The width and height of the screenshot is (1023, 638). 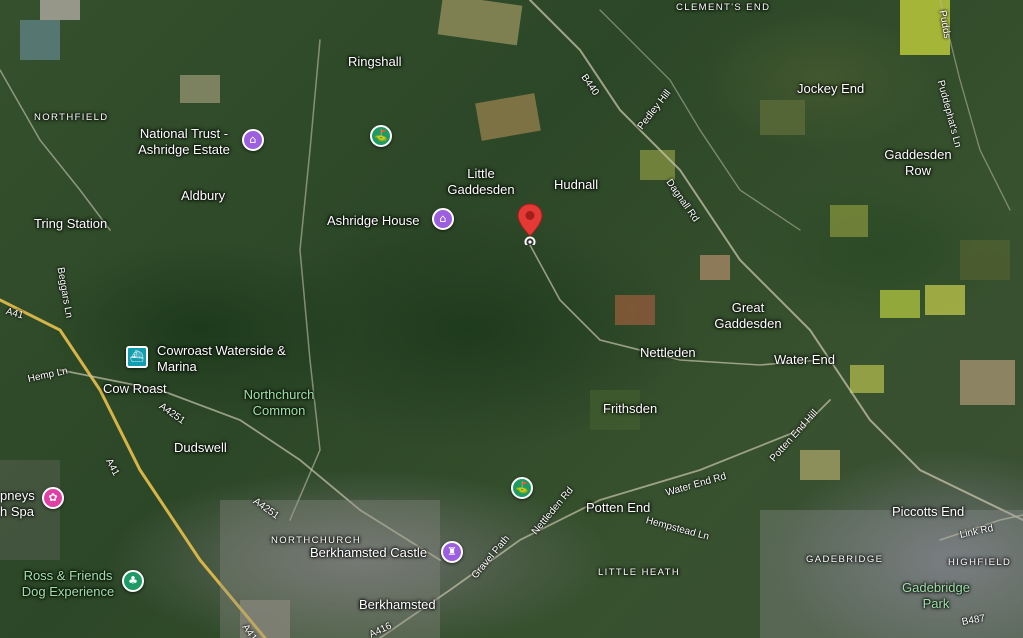 What do you see at coordinates (71, 117) in the screenshot?
I see `place-label: NORTHFIELD` at bounding box center [71, 117].